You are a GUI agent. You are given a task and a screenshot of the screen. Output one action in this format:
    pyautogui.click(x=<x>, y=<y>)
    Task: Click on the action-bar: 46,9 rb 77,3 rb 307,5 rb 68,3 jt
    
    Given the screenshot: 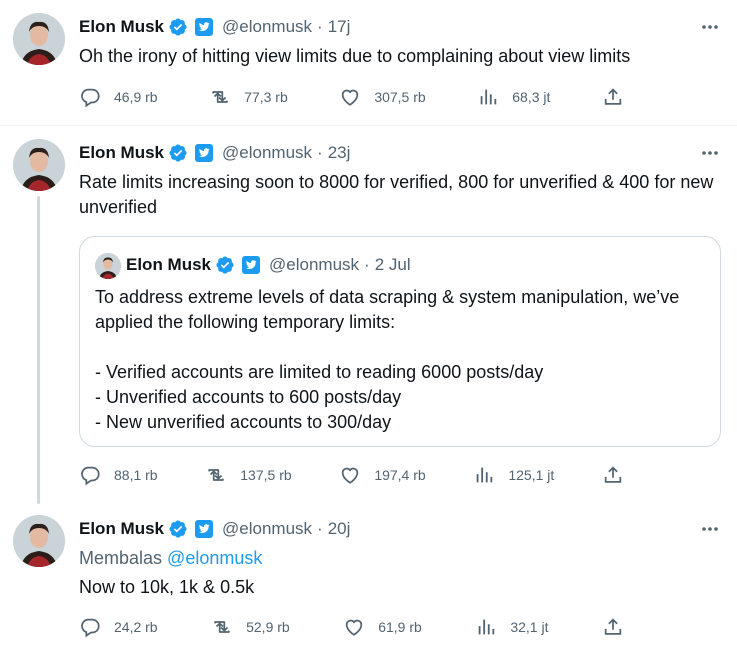 What is the action you would take?
    pyautogui.click(x=351, y=97)
    